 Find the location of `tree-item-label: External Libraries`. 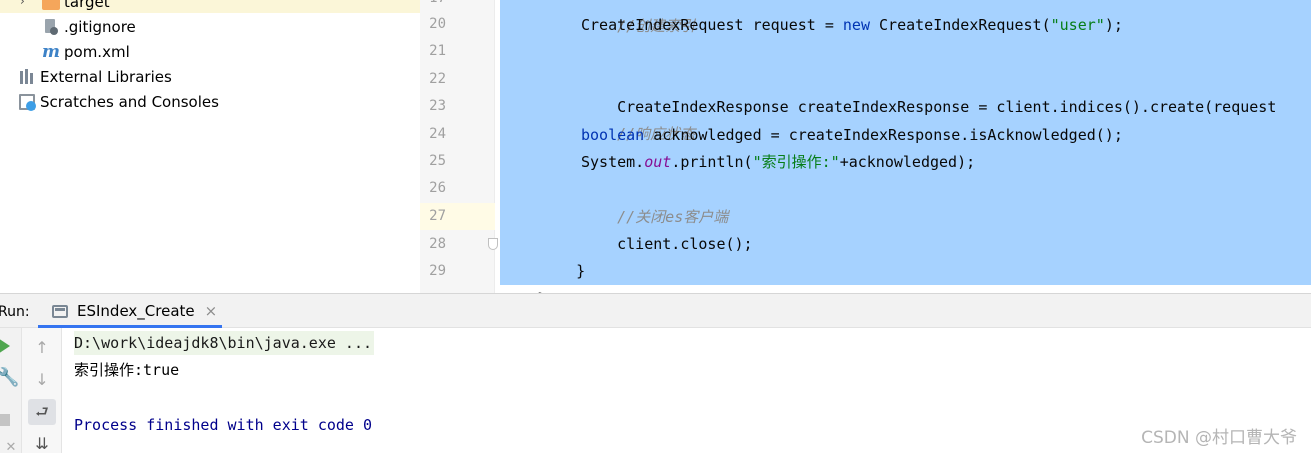

tree-item-label: External Libraries is located at coordinates (106, 77).